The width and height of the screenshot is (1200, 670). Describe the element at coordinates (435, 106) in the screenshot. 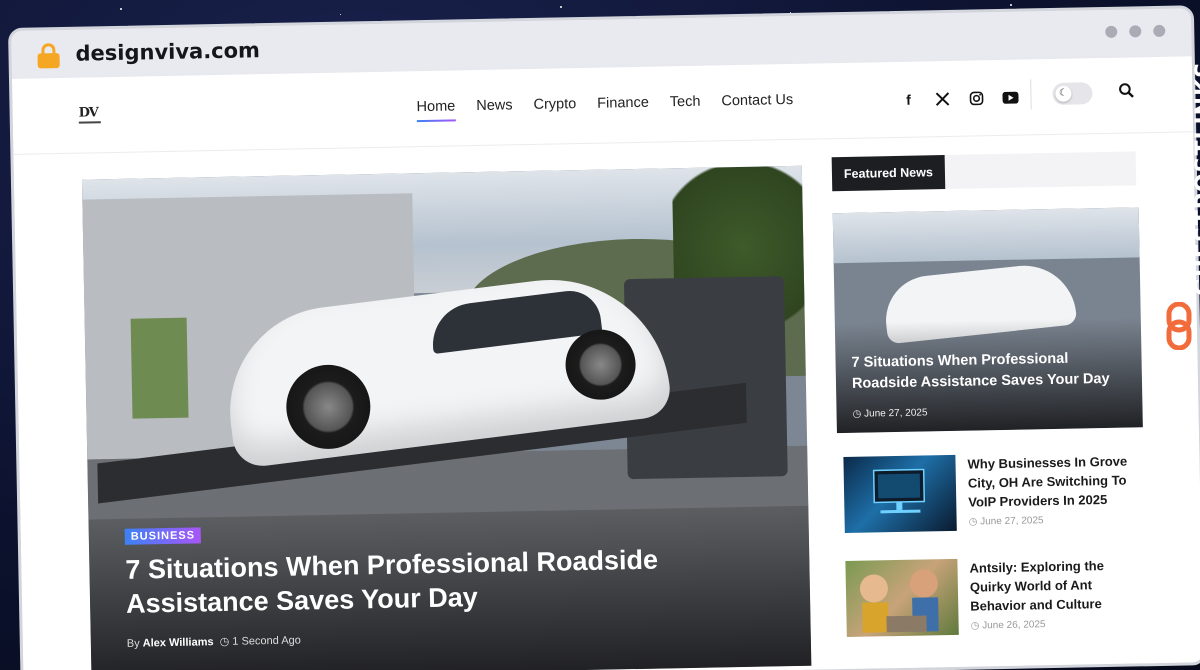

I see `nav-home: Home` at that location.